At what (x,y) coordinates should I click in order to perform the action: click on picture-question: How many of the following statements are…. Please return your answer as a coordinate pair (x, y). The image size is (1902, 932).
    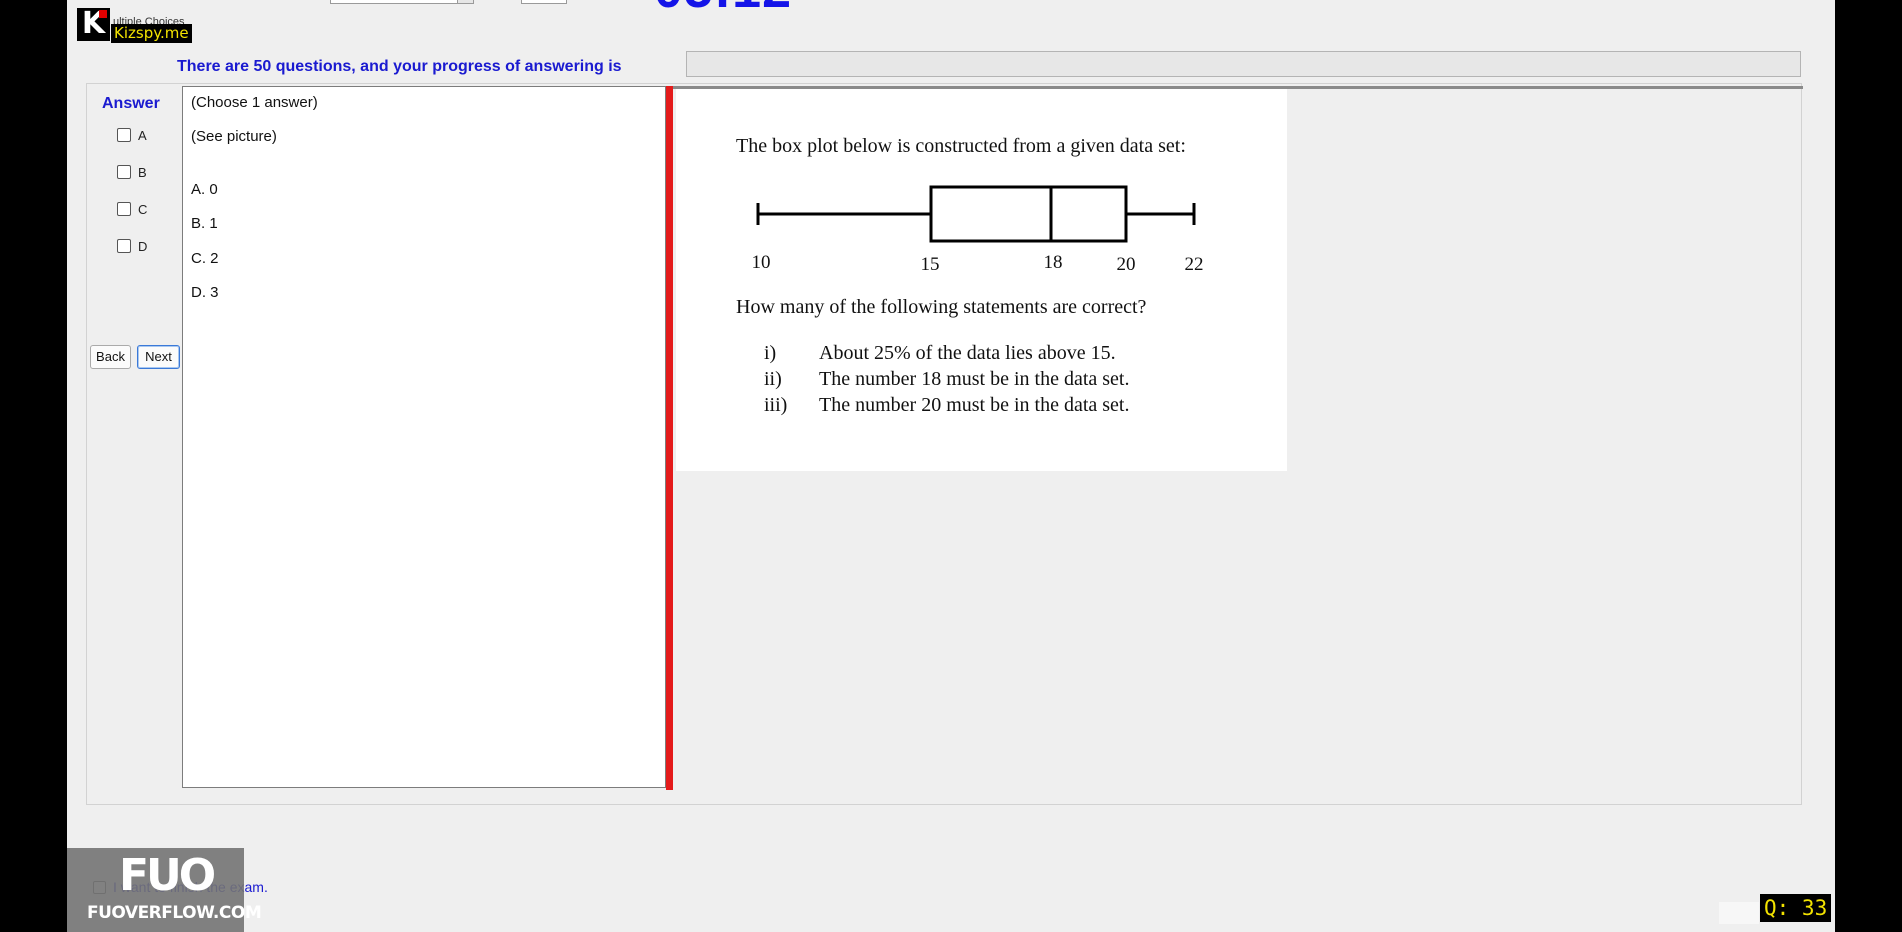
    Looking at the image, I should click on (941, 307).